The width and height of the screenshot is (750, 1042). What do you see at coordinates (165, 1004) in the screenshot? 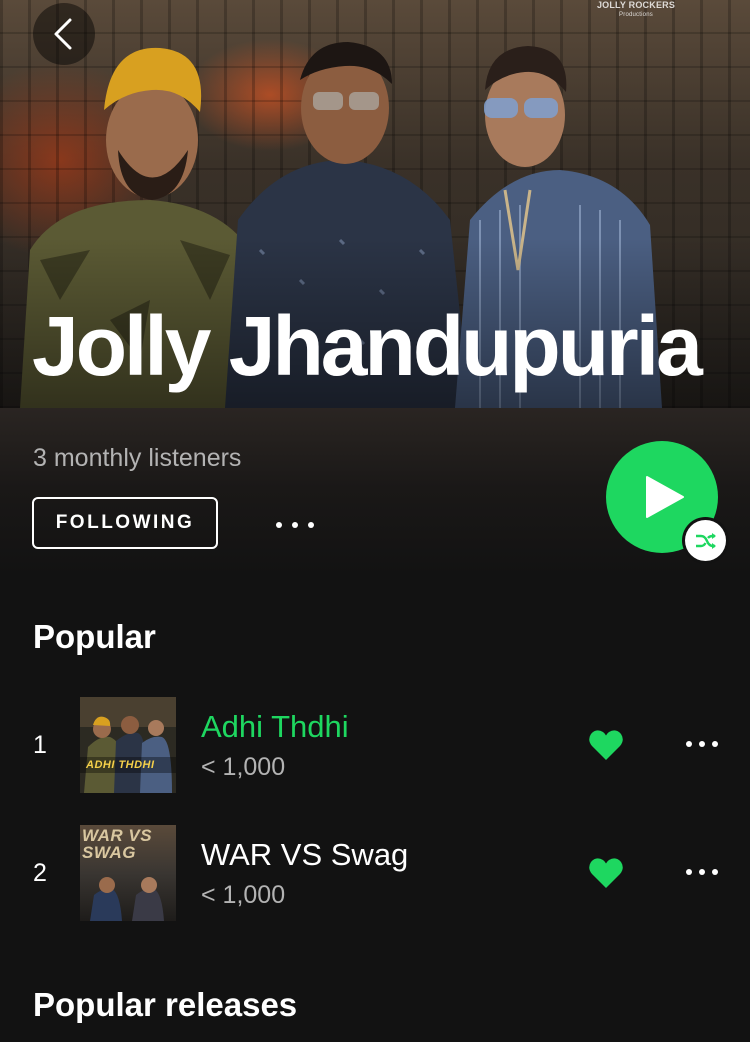
I see `popular-releases-title: Popular releases` at bounding box center [165, 1004].